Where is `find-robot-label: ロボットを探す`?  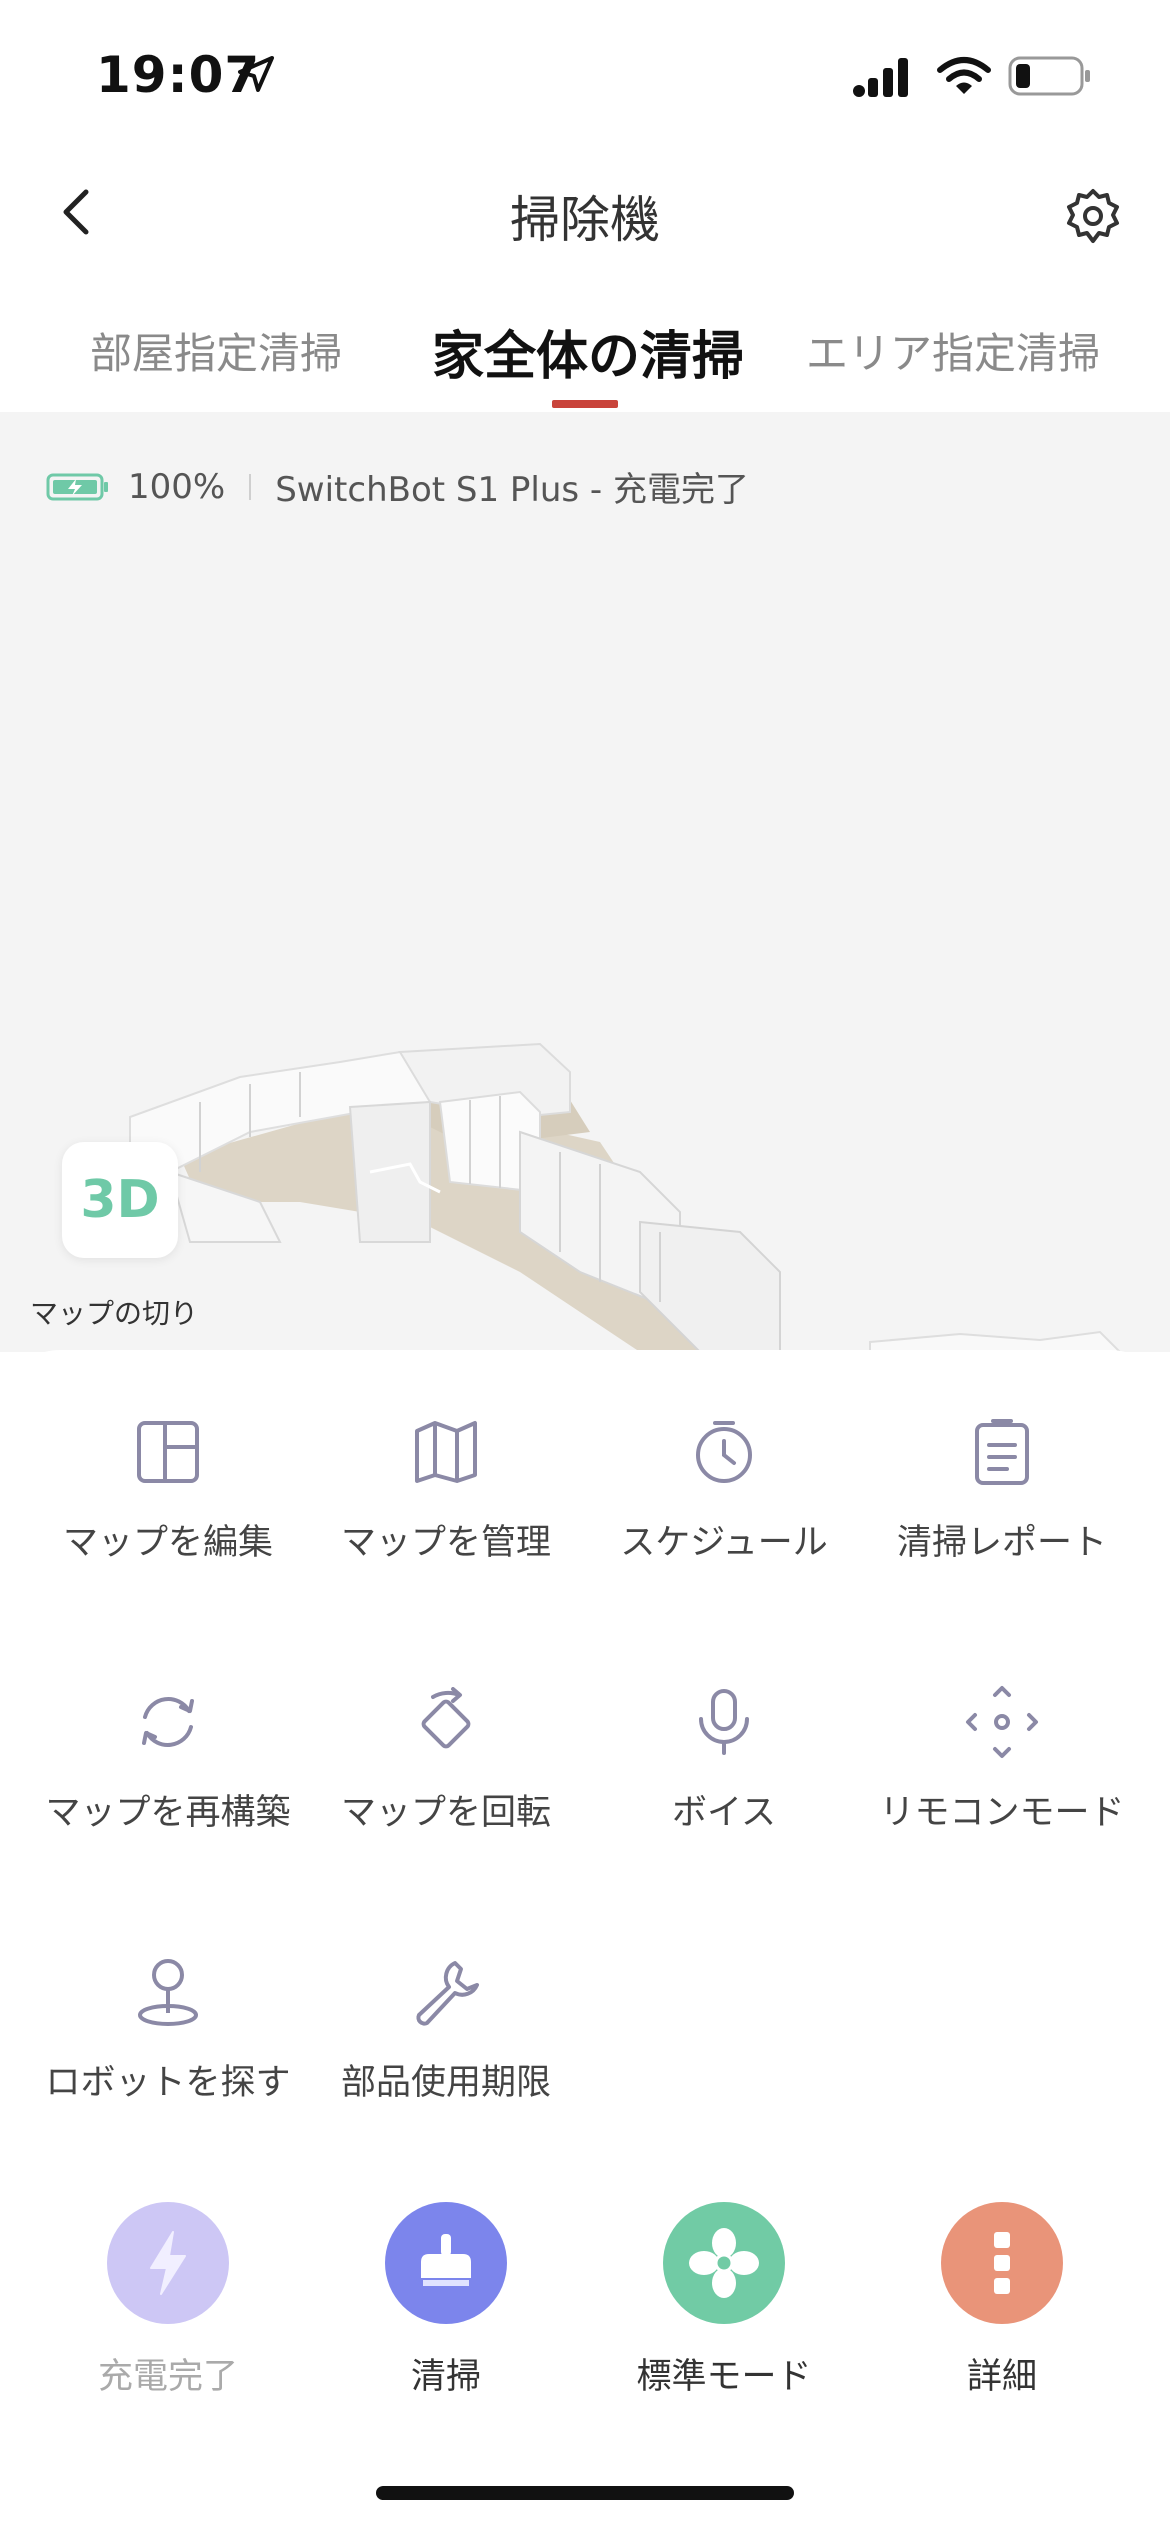
find-robot-label: ロボットを探す is located at coordinates (168, 2083).